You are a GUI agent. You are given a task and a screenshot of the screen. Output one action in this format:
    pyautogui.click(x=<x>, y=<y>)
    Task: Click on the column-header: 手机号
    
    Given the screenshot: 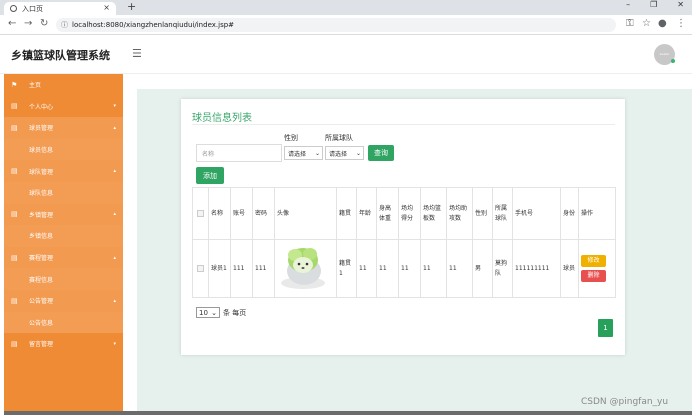 What is the action you would take?
    pyautogui.click(x=536, y=213)
    